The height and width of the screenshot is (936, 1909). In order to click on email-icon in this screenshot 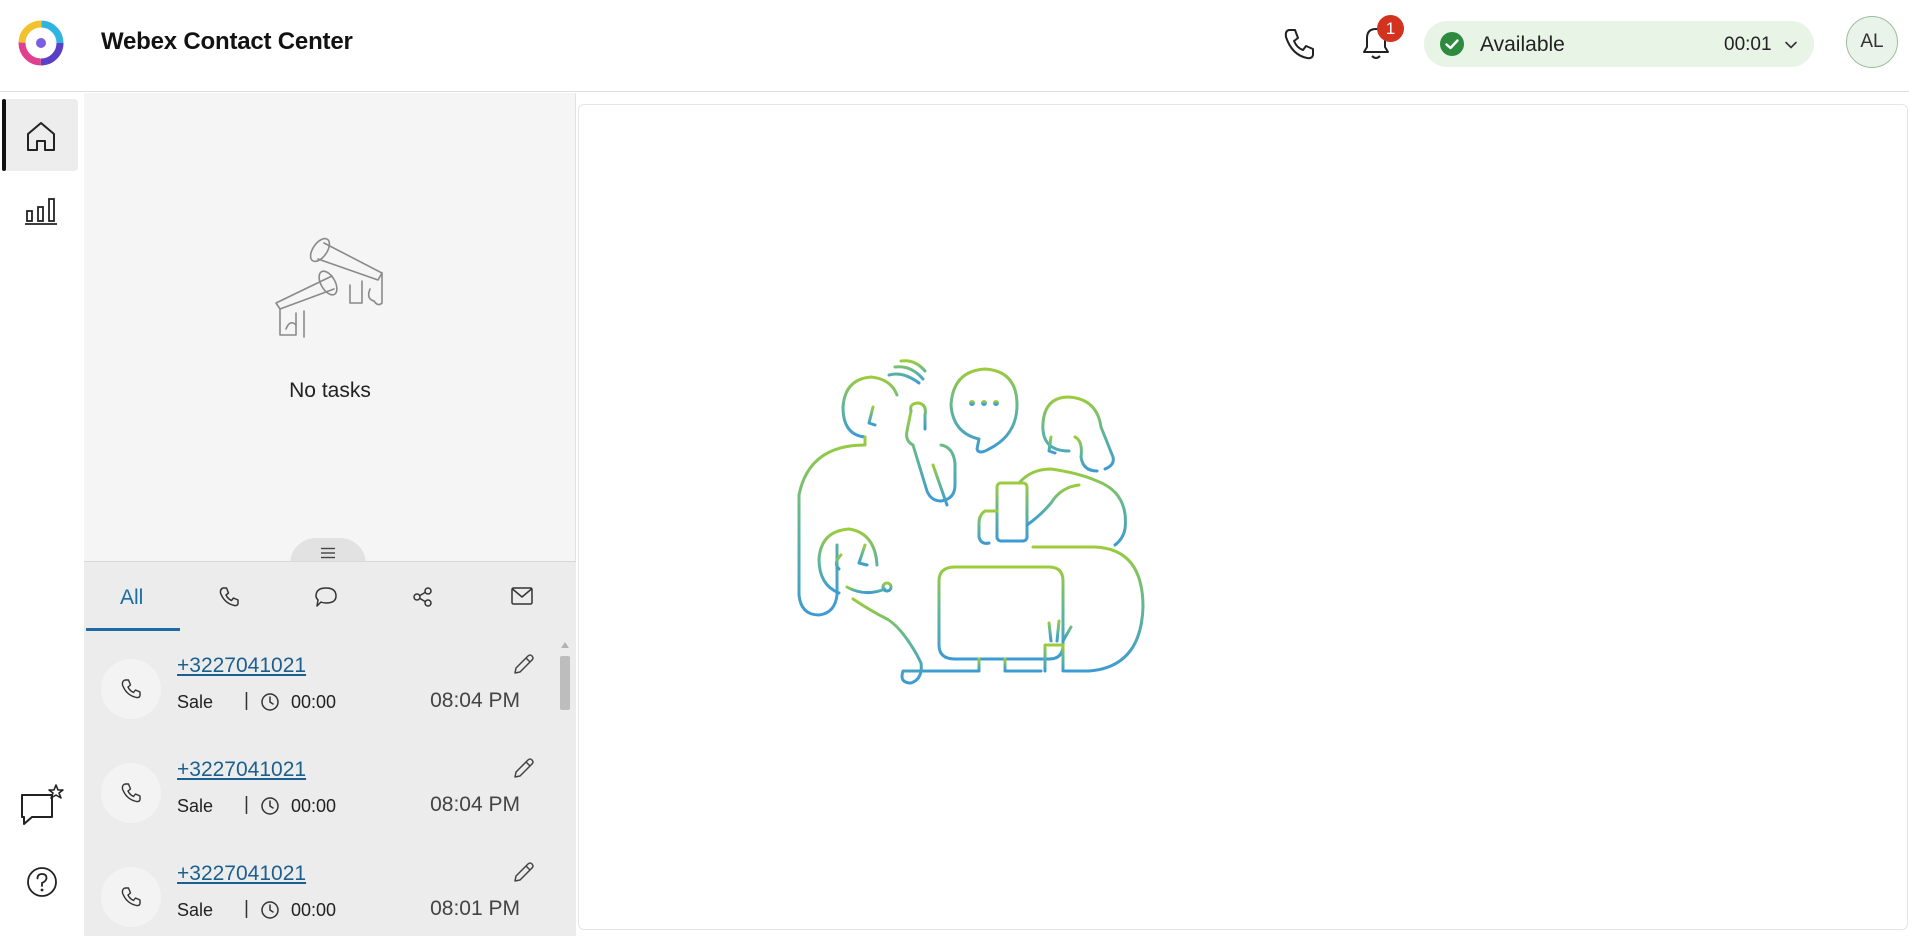, I will do `click(522, 596)`.